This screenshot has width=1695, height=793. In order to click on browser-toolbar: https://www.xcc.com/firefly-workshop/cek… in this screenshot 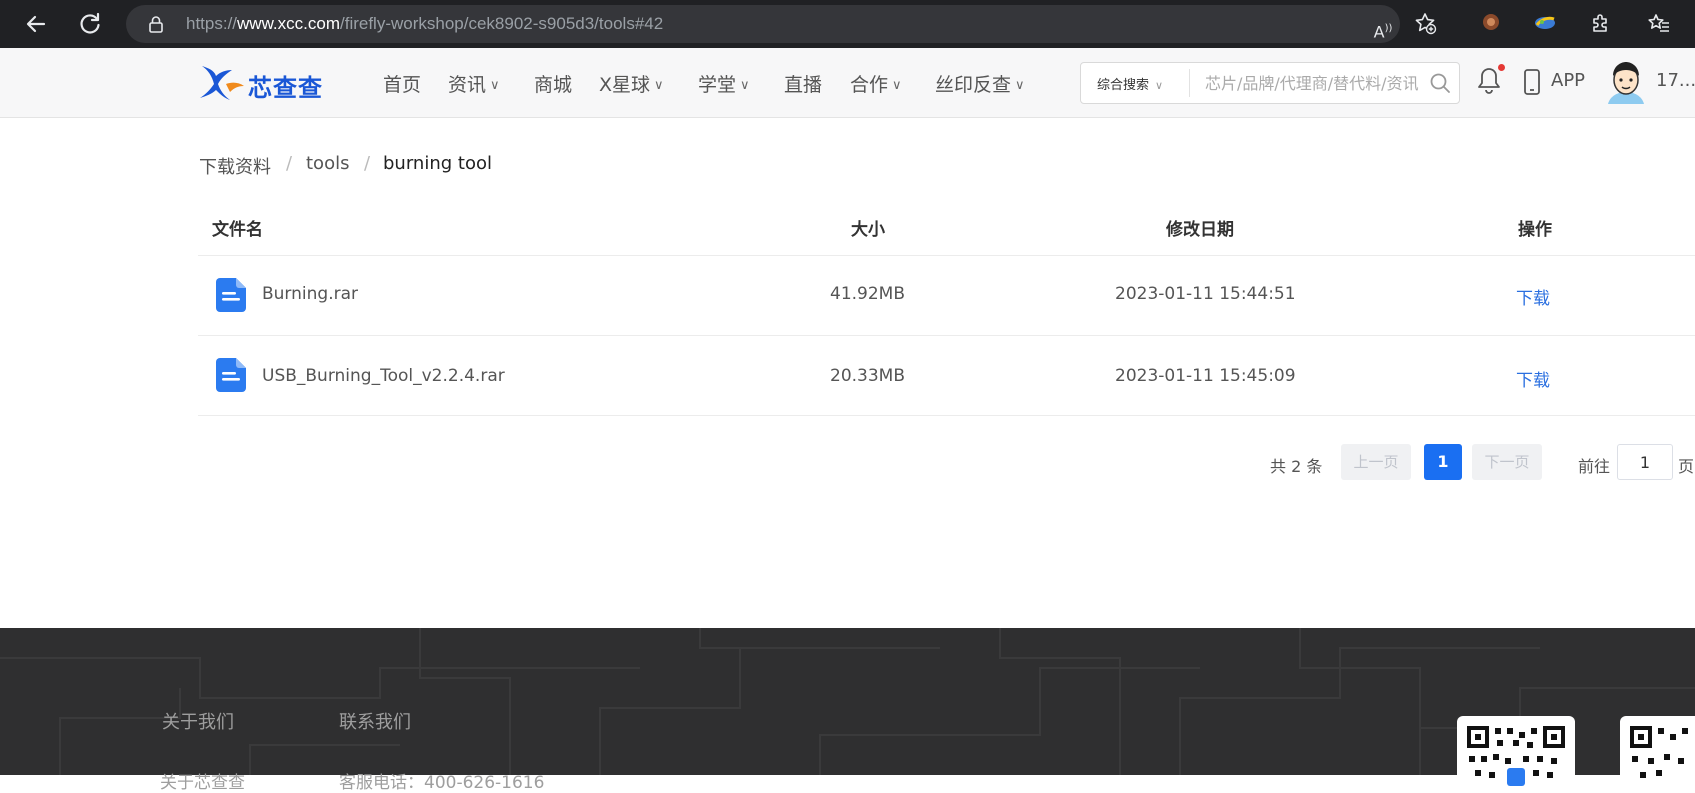, I will do `click(847, 24)`.